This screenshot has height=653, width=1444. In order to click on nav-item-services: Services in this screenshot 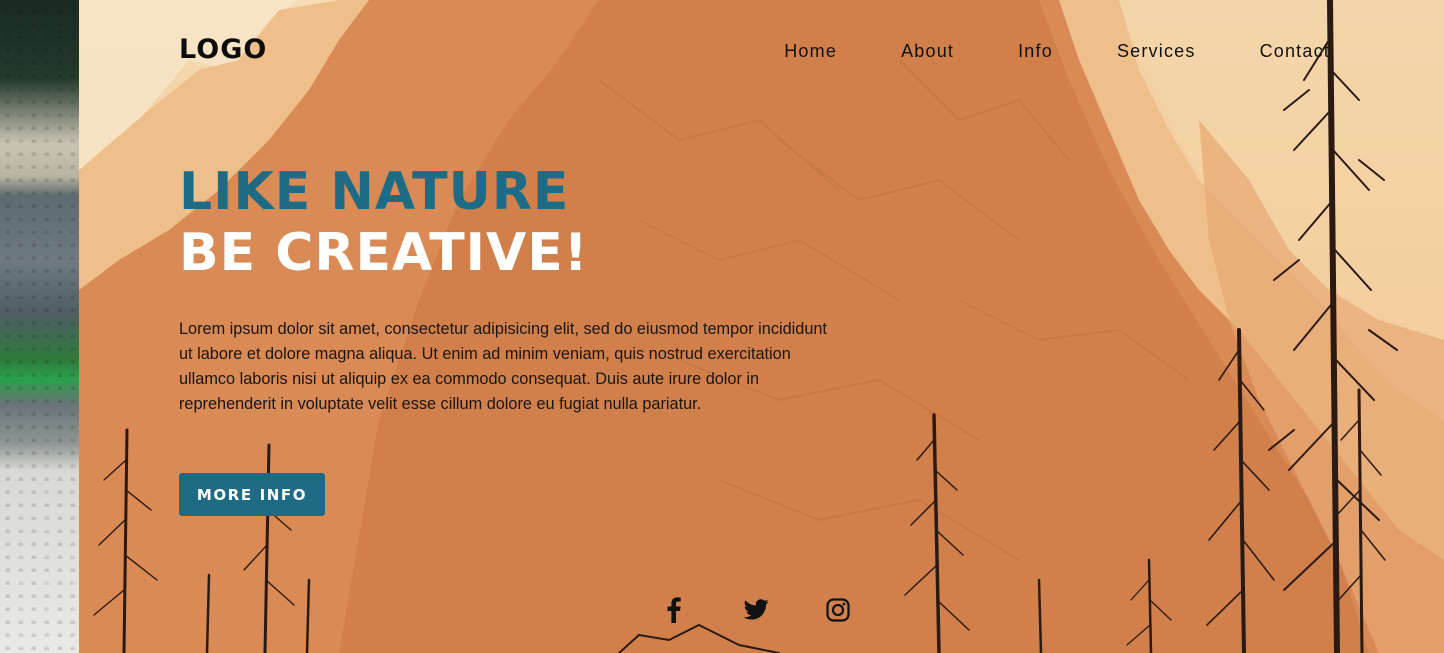, I will do `click(1156, 51)`.